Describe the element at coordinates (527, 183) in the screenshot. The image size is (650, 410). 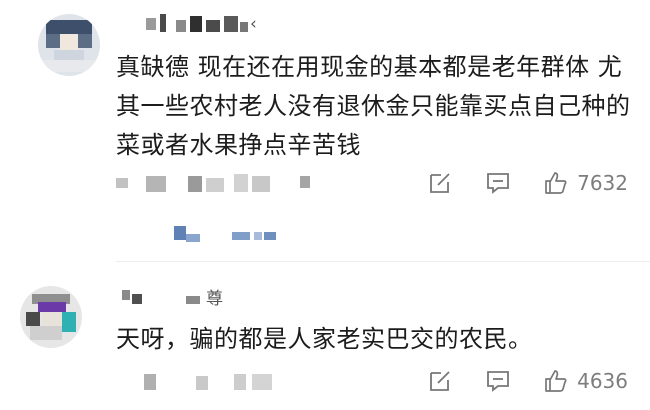
I see `comment-actions: 7632` at that location.